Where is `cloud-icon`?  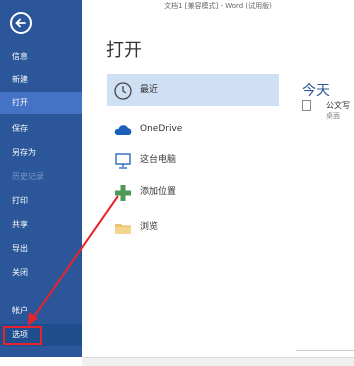
cloud-icon is located at coordinates (123, 130).